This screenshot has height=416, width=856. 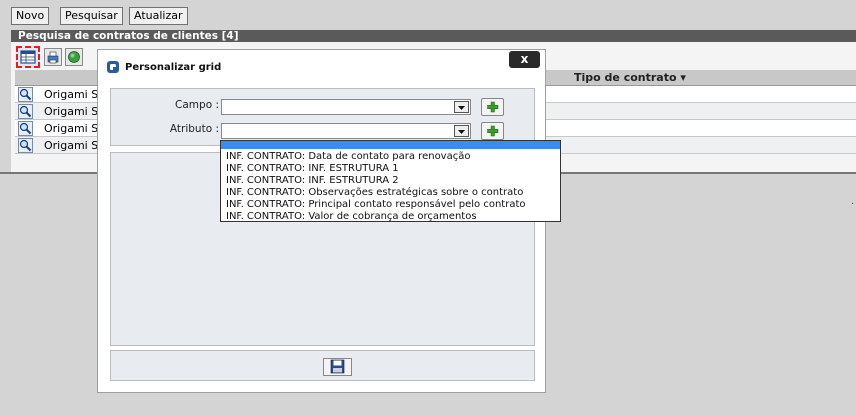 What do you see at coordinates (346, 131) in the screenshot?
I see `atributo-select` at bounding box center [346, 131].